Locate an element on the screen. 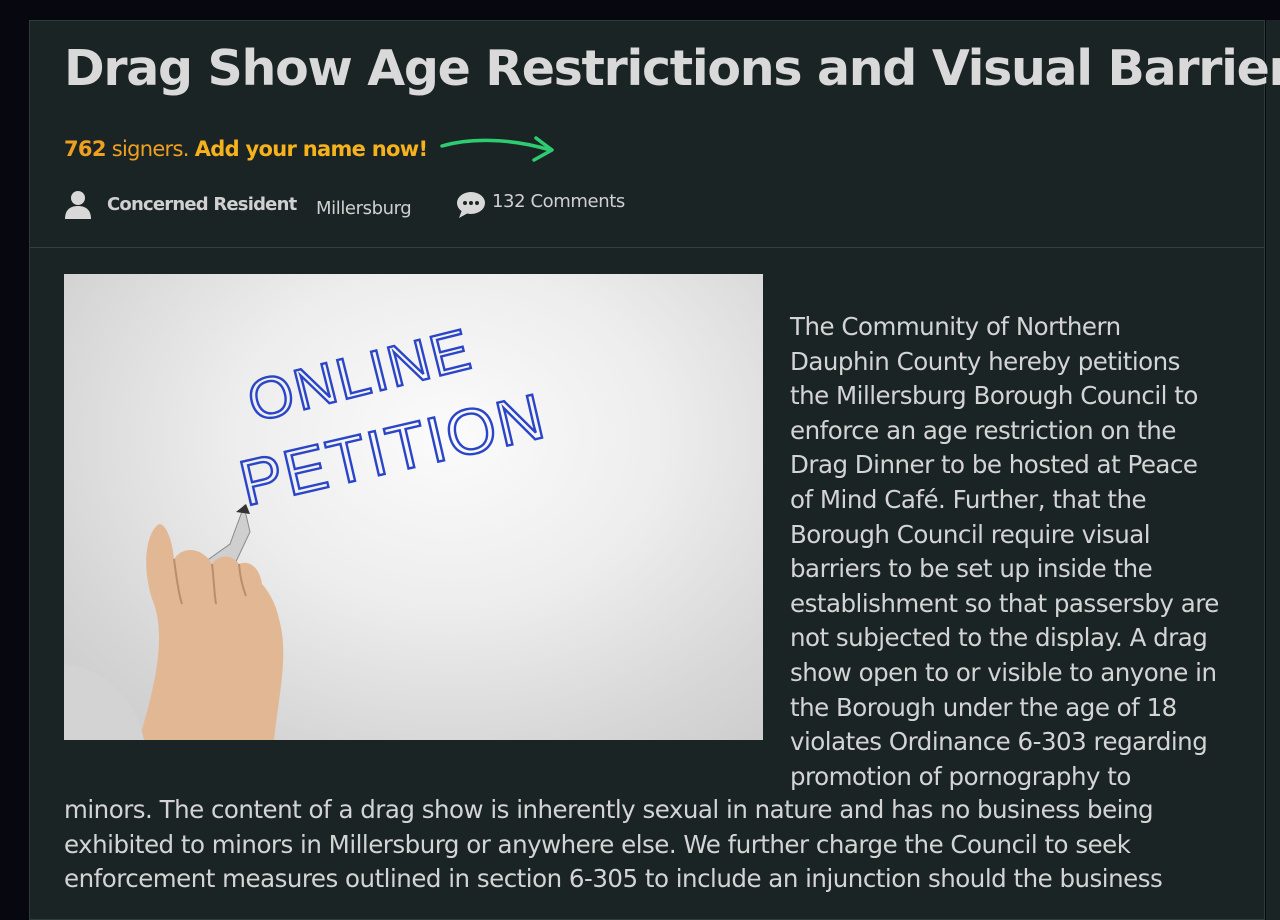 The image size is (1280, 920). body-line: violates Ordinance 6-303 regarding is located at coordinates (999, 742).